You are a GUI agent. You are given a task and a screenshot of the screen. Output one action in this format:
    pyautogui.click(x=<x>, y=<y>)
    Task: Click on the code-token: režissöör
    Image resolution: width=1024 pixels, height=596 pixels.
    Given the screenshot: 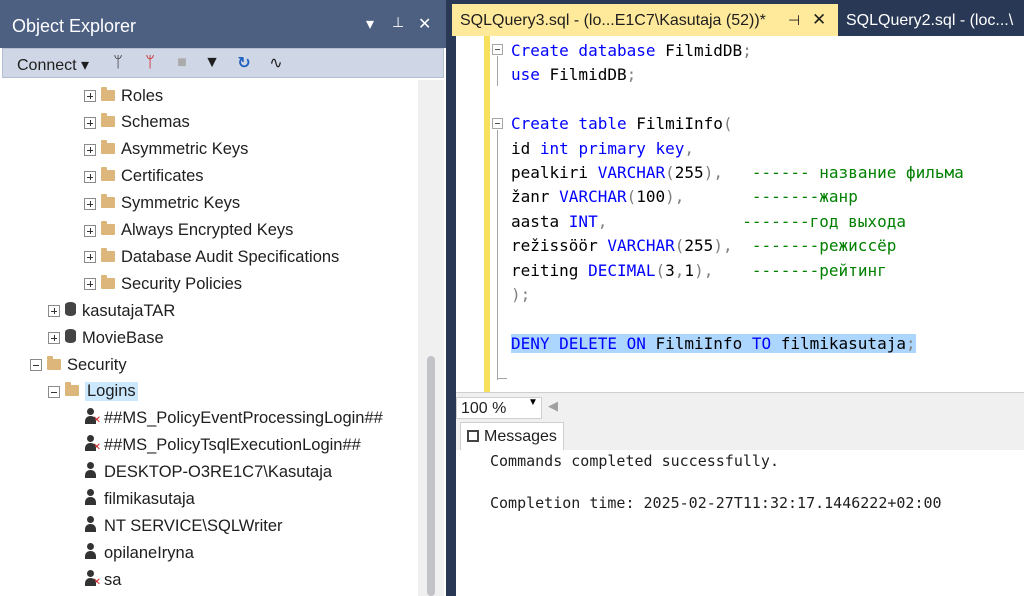 What is the action you would take?
    pyautogui.click(x=559, y=246)
    